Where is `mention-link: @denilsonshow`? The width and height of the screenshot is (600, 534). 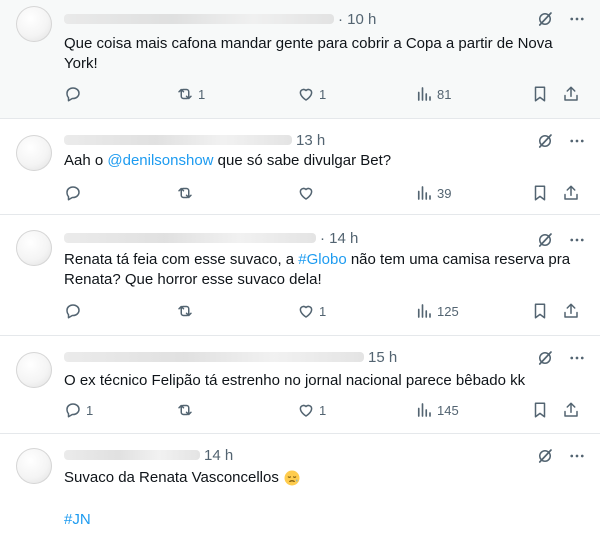
mention-link: @denilsonshow is located at coordinates (160, 160).